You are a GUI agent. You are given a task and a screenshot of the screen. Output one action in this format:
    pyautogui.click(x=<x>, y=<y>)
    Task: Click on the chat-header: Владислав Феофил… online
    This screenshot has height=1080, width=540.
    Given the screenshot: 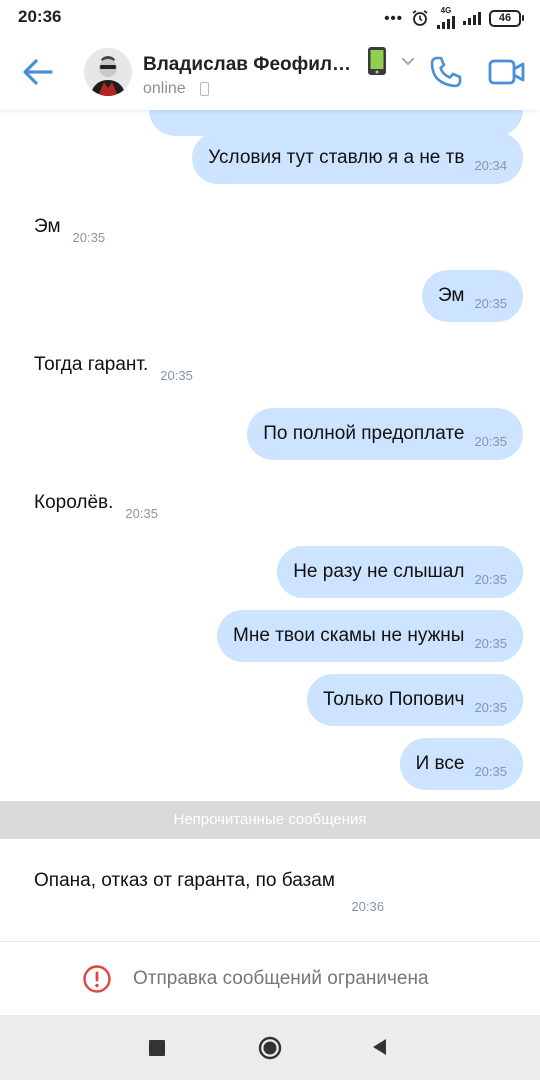 What is the action you would take?
    pyautogui.click(x=270, y=72)
    